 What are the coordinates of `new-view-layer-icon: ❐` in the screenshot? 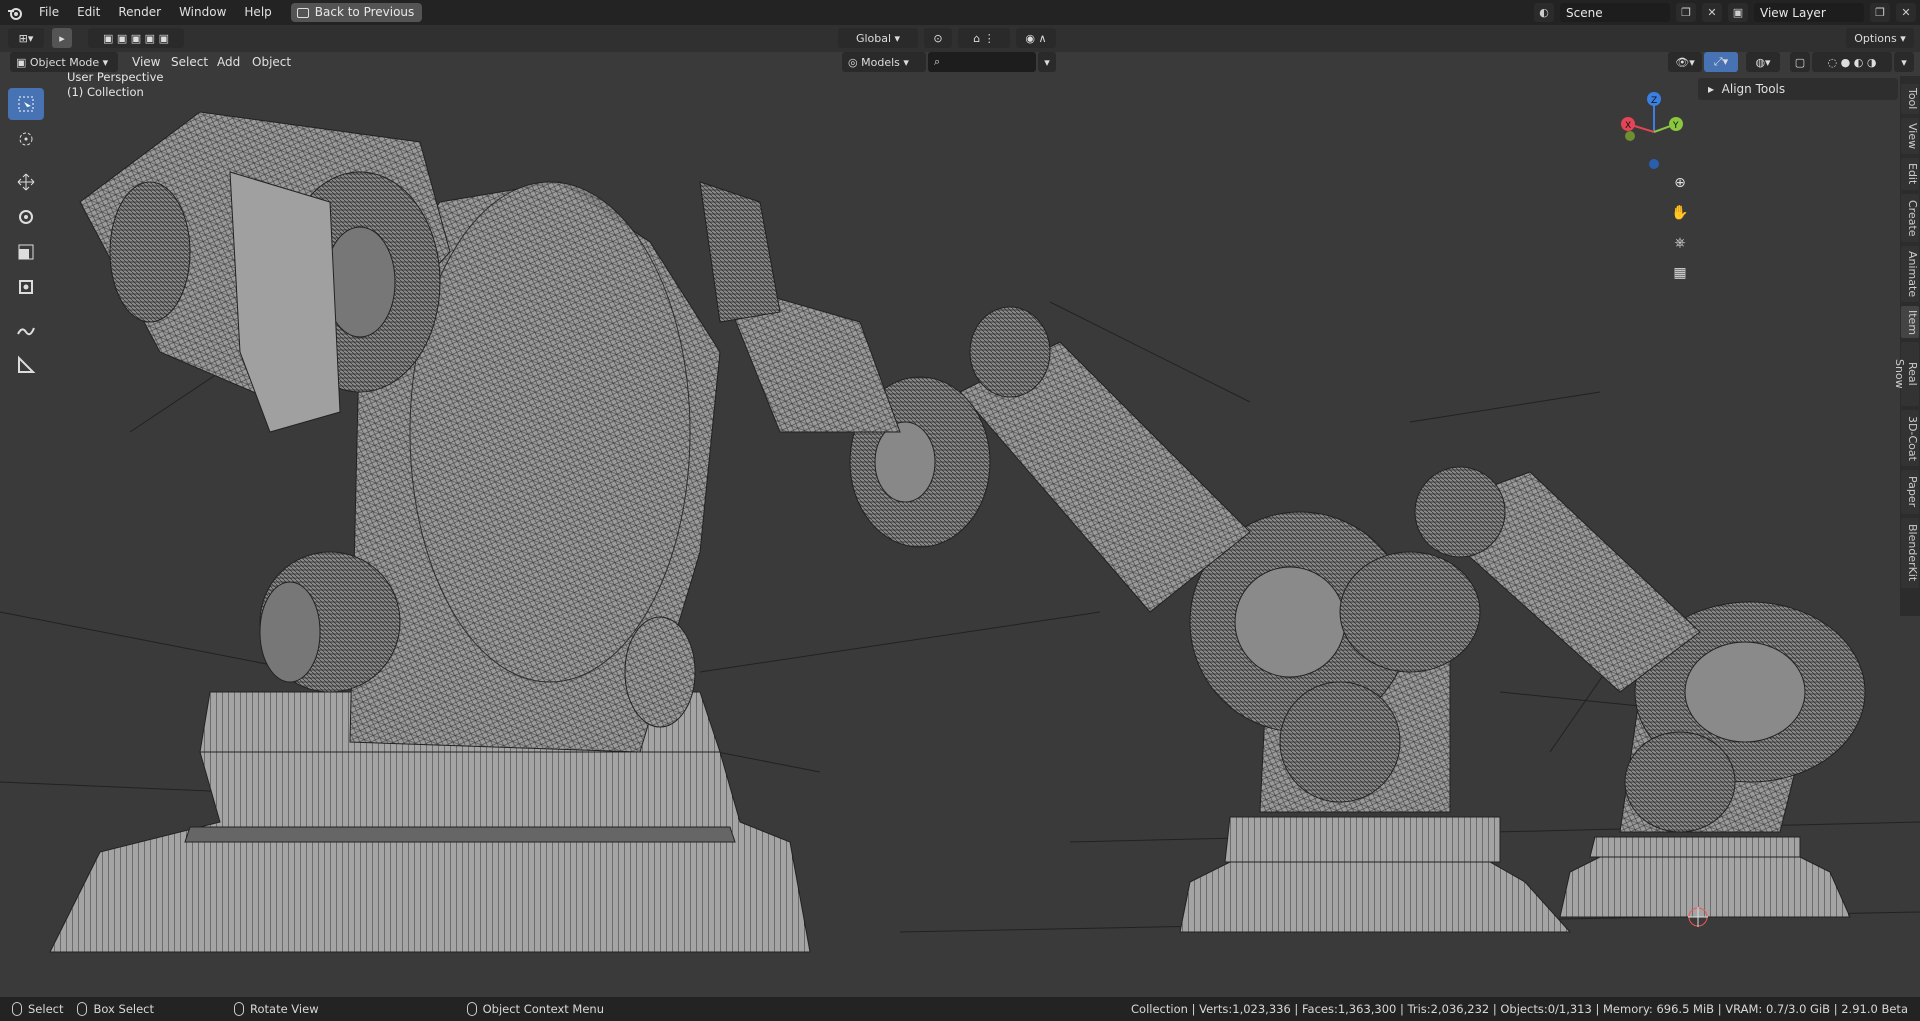 It's located at (1880, 12).